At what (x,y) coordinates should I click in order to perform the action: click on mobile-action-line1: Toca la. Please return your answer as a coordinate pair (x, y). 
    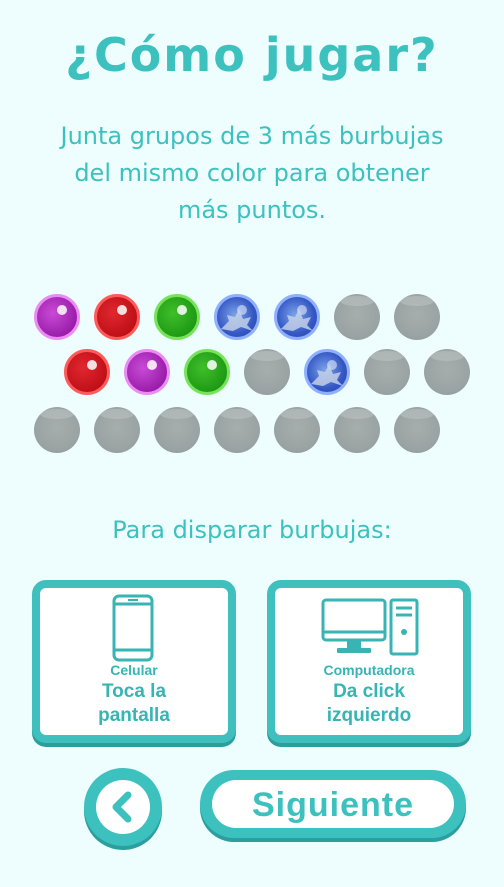
    Looking at the image, I should click on (134, 691).